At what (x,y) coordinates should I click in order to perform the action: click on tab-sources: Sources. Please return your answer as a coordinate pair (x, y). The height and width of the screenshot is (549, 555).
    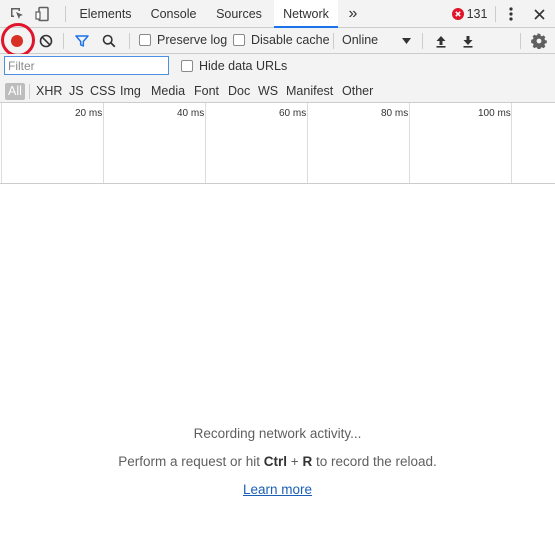
    Looking at the image, I should click on (239, 14).